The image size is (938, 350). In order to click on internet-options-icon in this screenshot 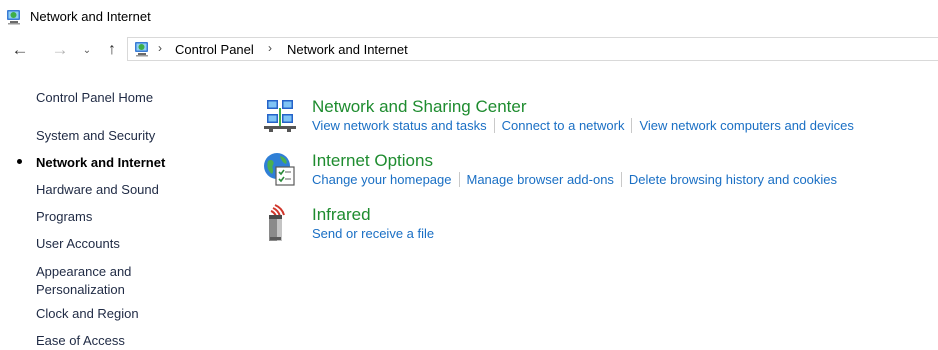, I will do `click(280, 170)`.